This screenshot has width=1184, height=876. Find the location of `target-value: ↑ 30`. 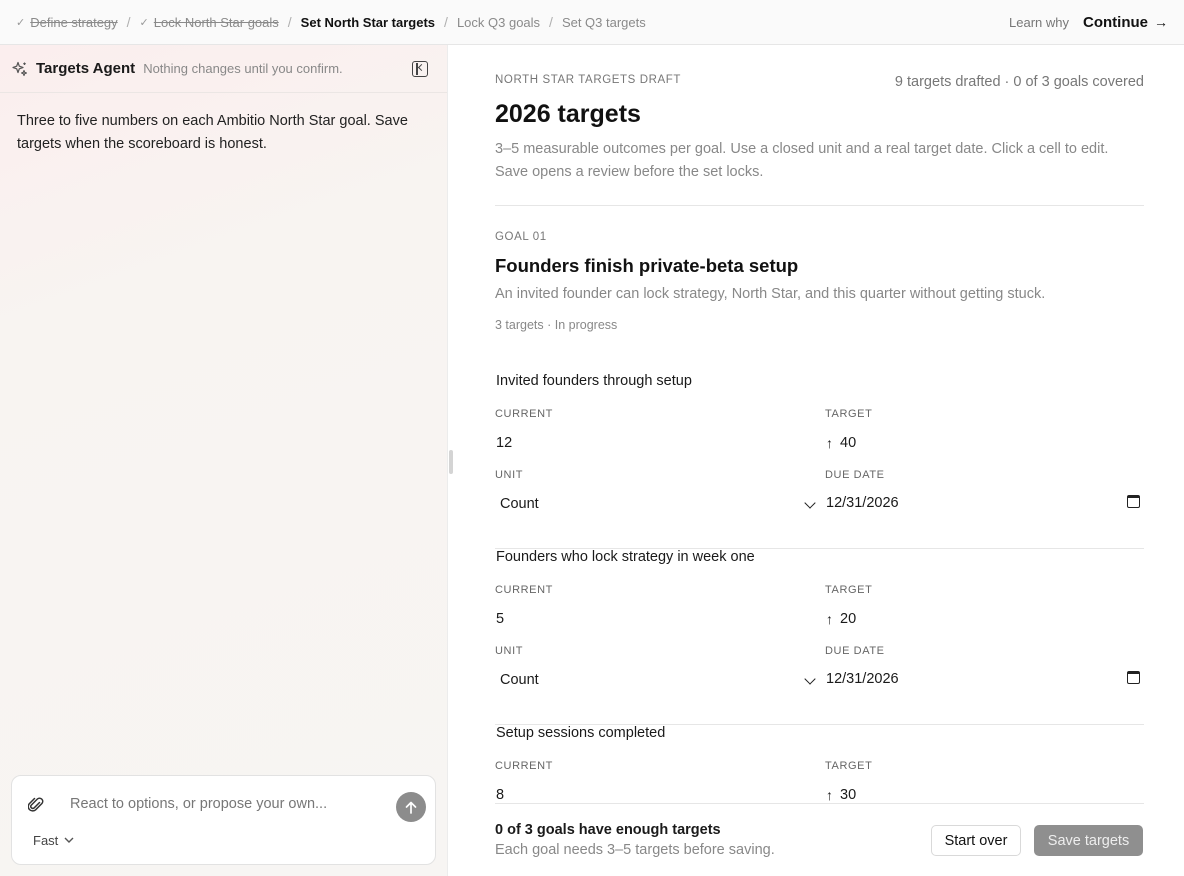

target-value: ↑ 30 is located at coordinates (841, 795).